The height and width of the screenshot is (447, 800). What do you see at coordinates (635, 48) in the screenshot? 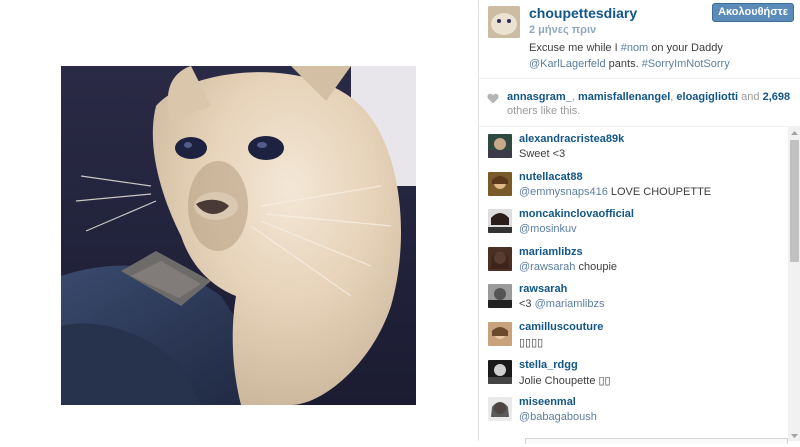
I see `caption-hashtag-nom: #nom` at bounding box center [635, 48].